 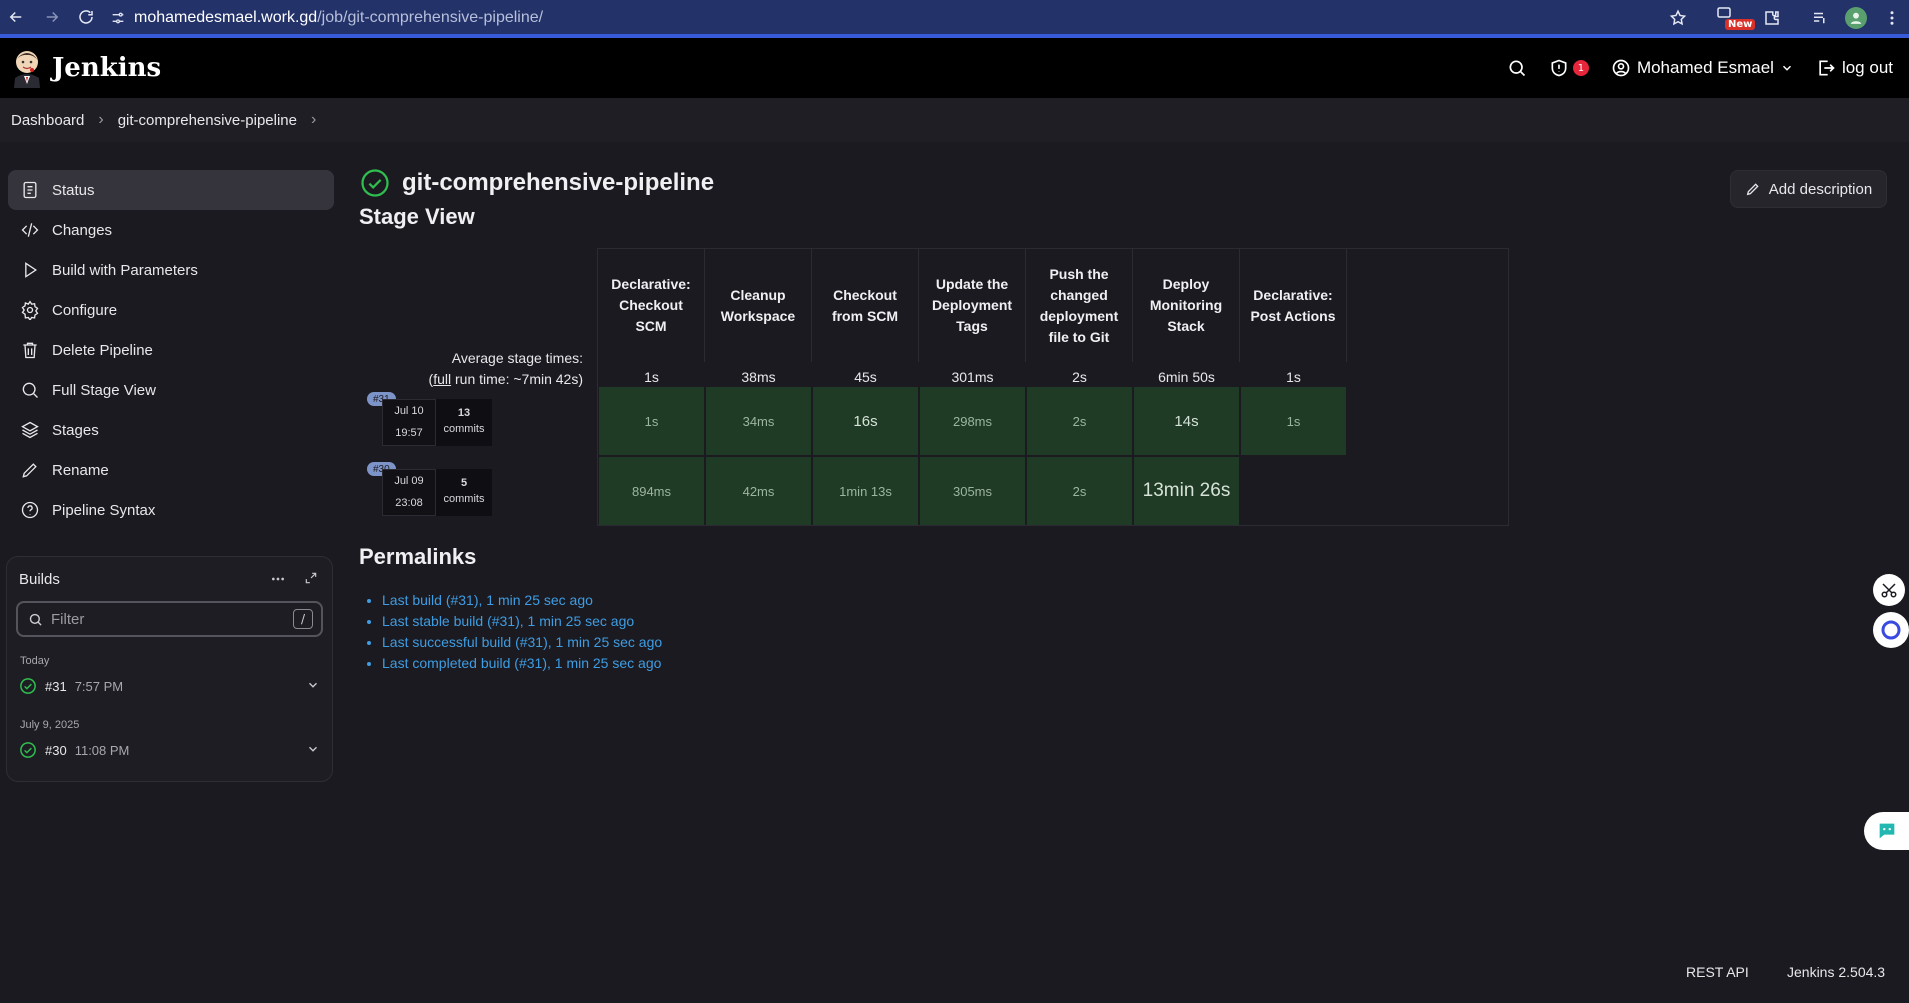 What do you see at coordinates (464, 429) in the screenshot?
I see `commits-label: commits` at bounding box center [464, 429].